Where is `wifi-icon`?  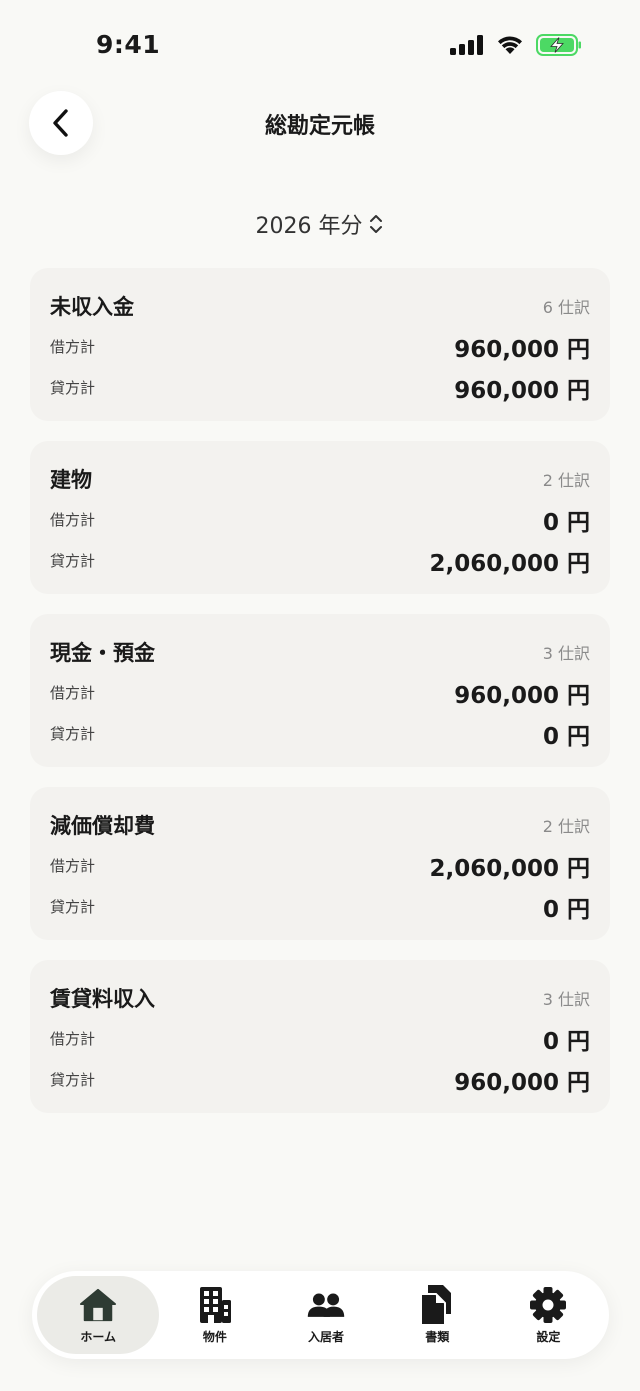
wifi-icon is located at coordinates (510, 45).